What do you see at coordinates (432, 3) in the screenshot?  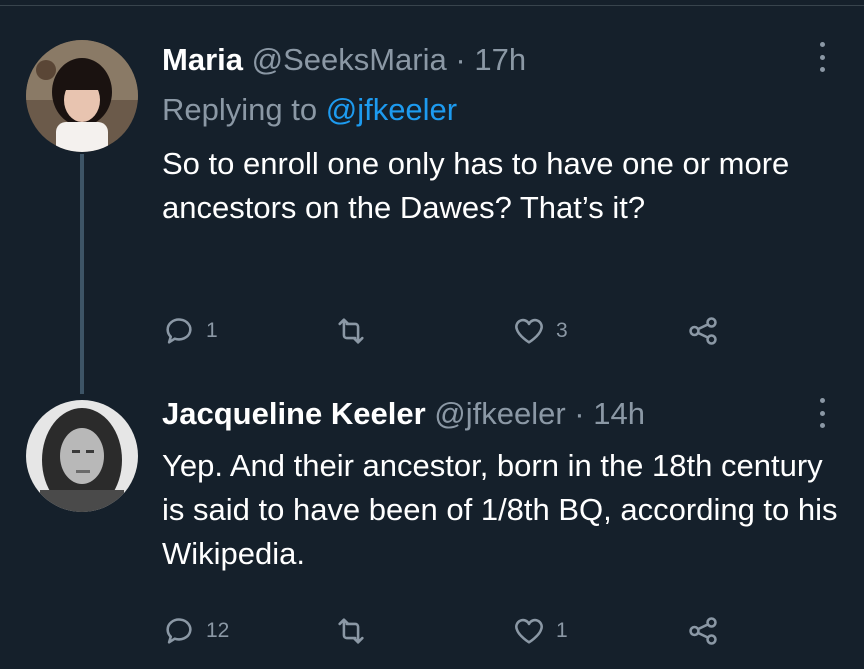 I see `top-divider` at bounding box center [432, 3].